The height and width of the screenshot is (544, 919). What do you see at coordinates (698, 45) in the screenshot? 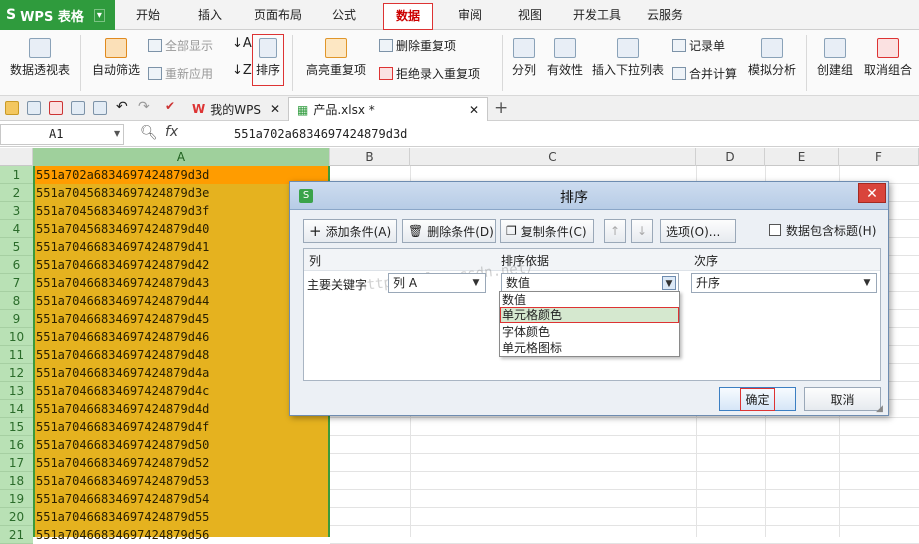
I see `record-form-button: 记录单` at bounding box center [698, 45].